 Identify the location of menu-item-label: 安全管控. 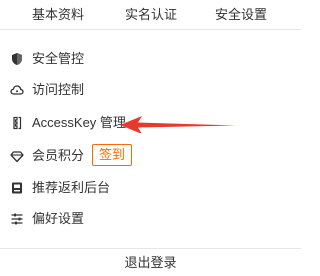
(58, 58).